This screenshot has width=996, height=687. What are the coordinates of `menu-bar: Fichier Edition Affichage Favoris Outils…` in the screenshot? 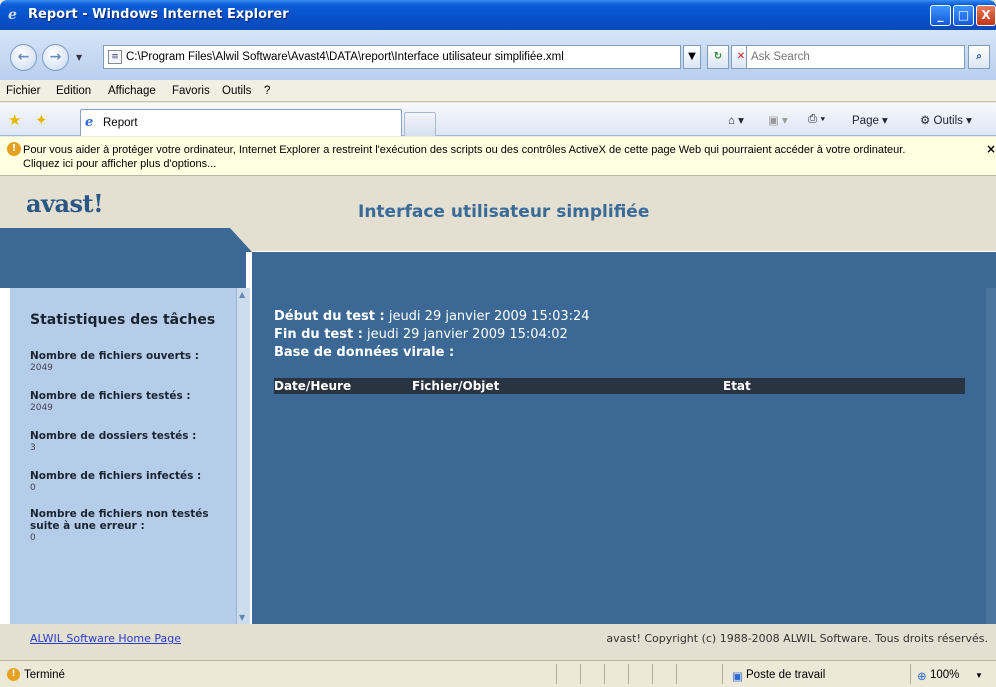 It's located at (498, 91).